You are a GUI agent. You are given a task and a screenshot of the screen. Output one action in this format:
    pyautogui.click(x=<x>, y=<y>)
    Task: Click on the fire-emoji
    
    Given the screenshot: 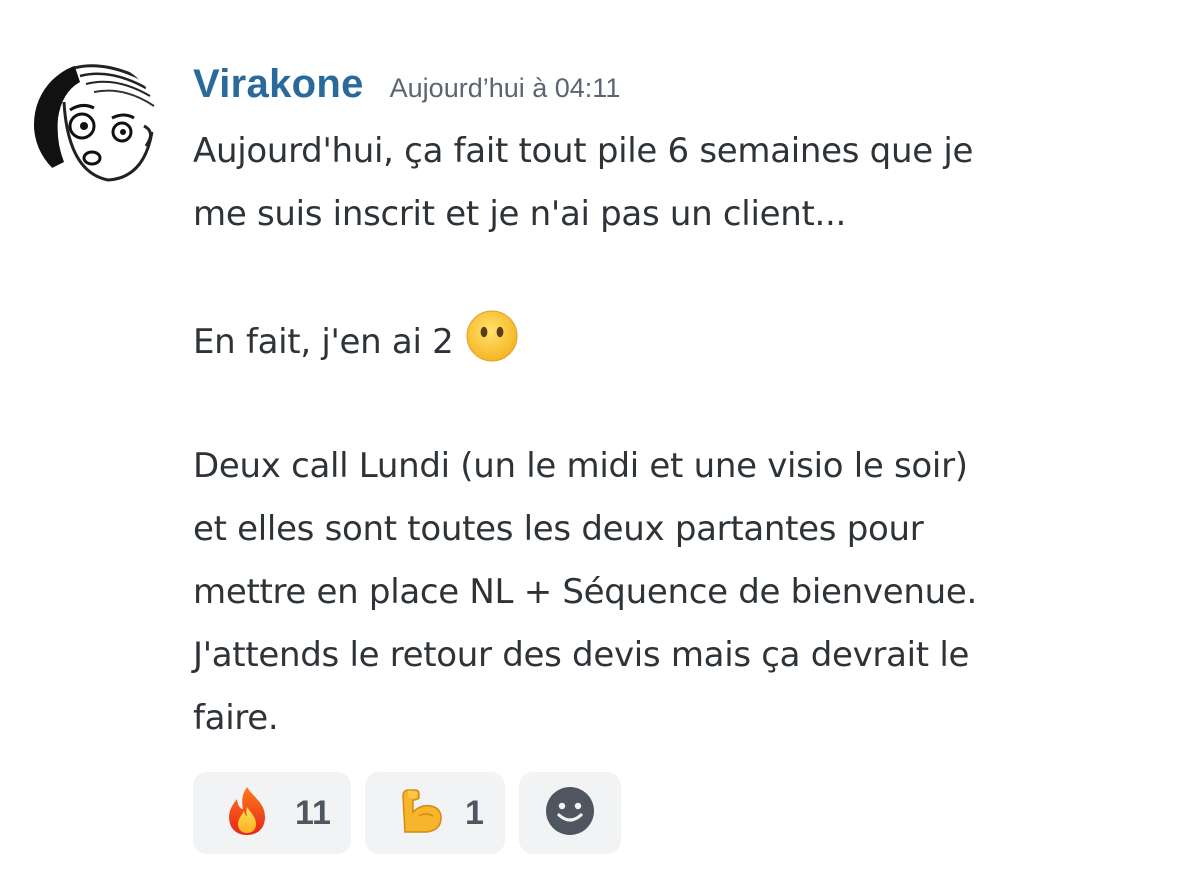 What is the action you would take?
    pyautogui.click(x=247, y=813)
    